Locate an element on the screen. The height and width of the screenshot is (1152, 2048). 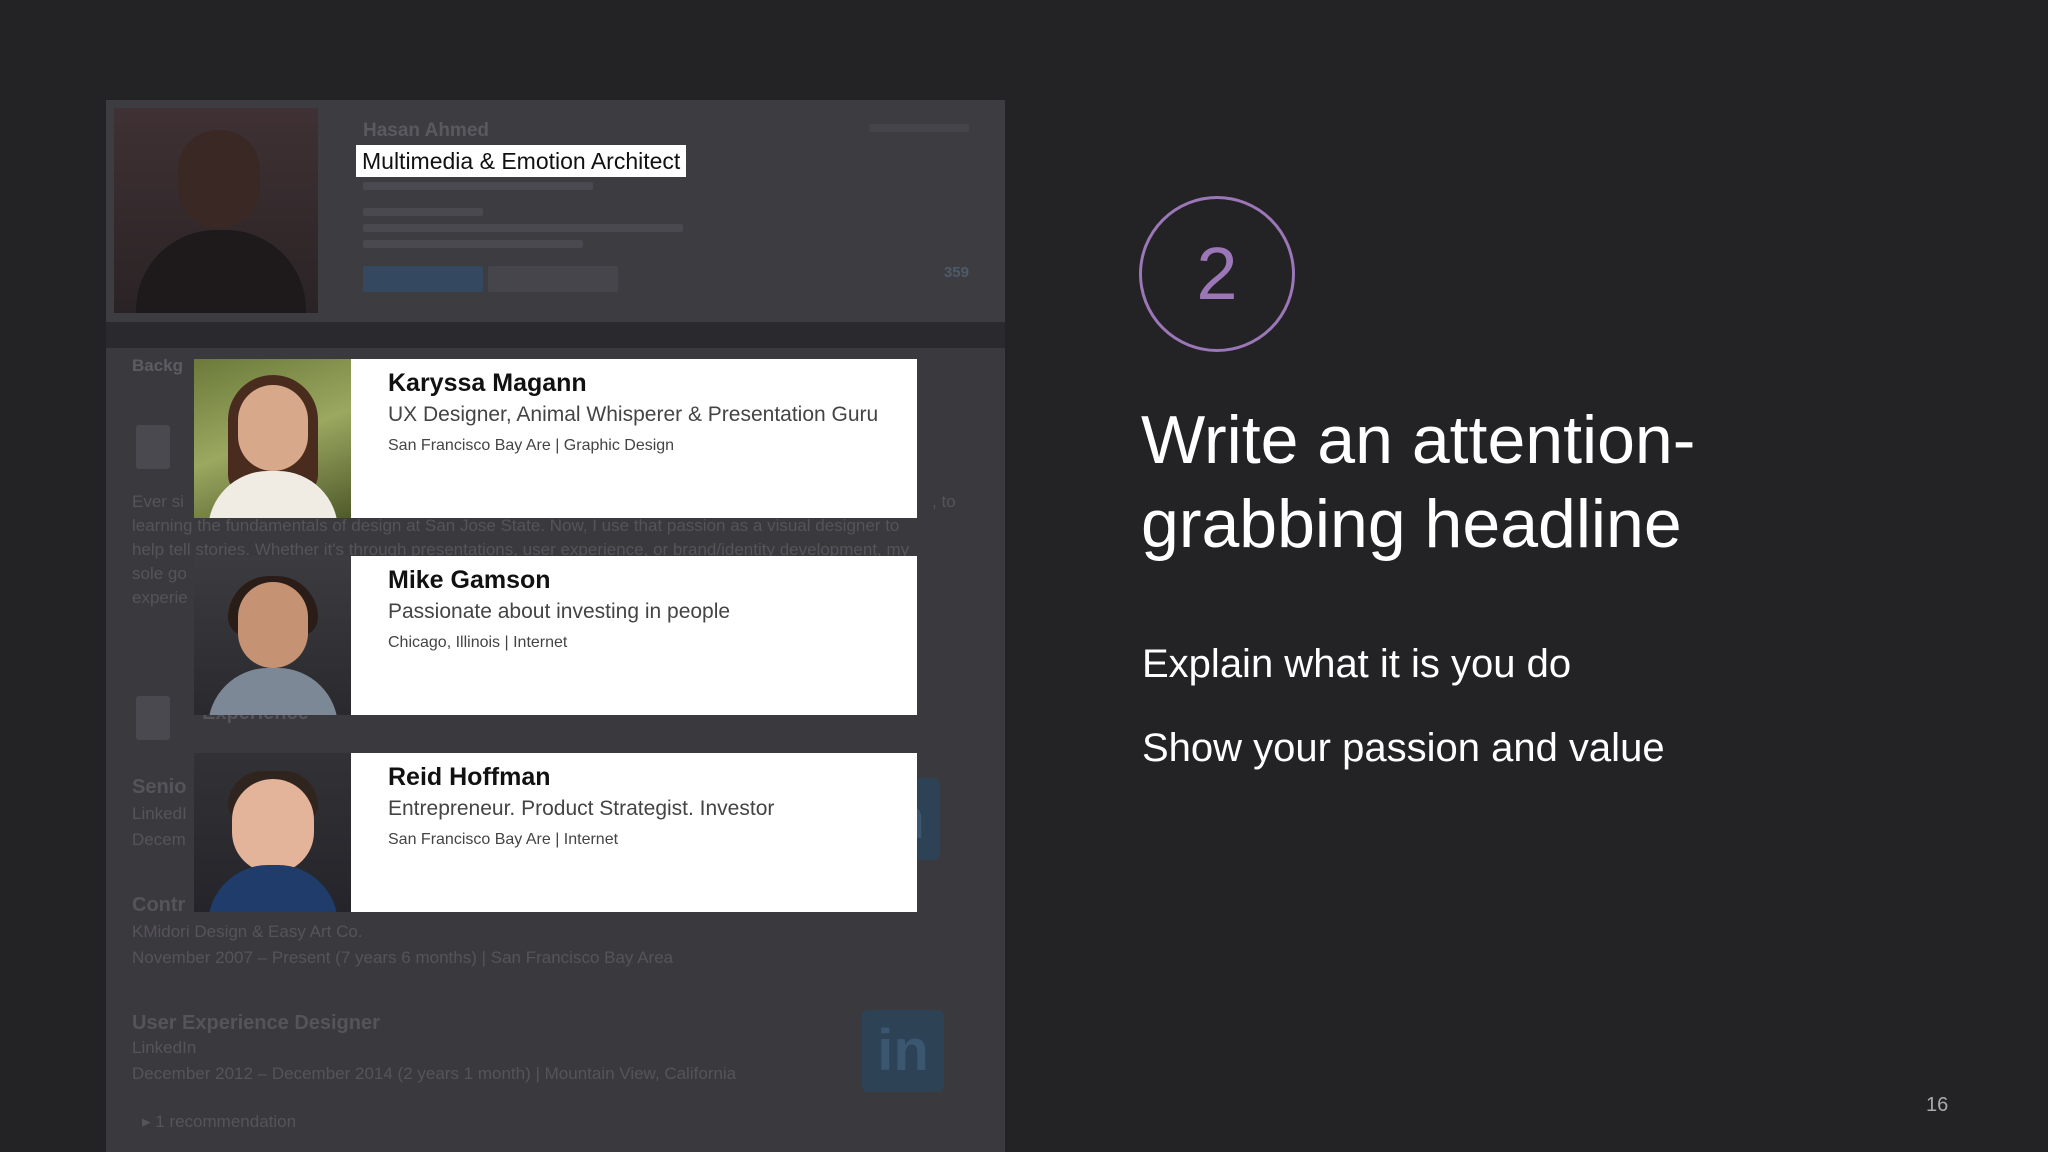
job-dates: Decem is located at coordinates (159, 839).